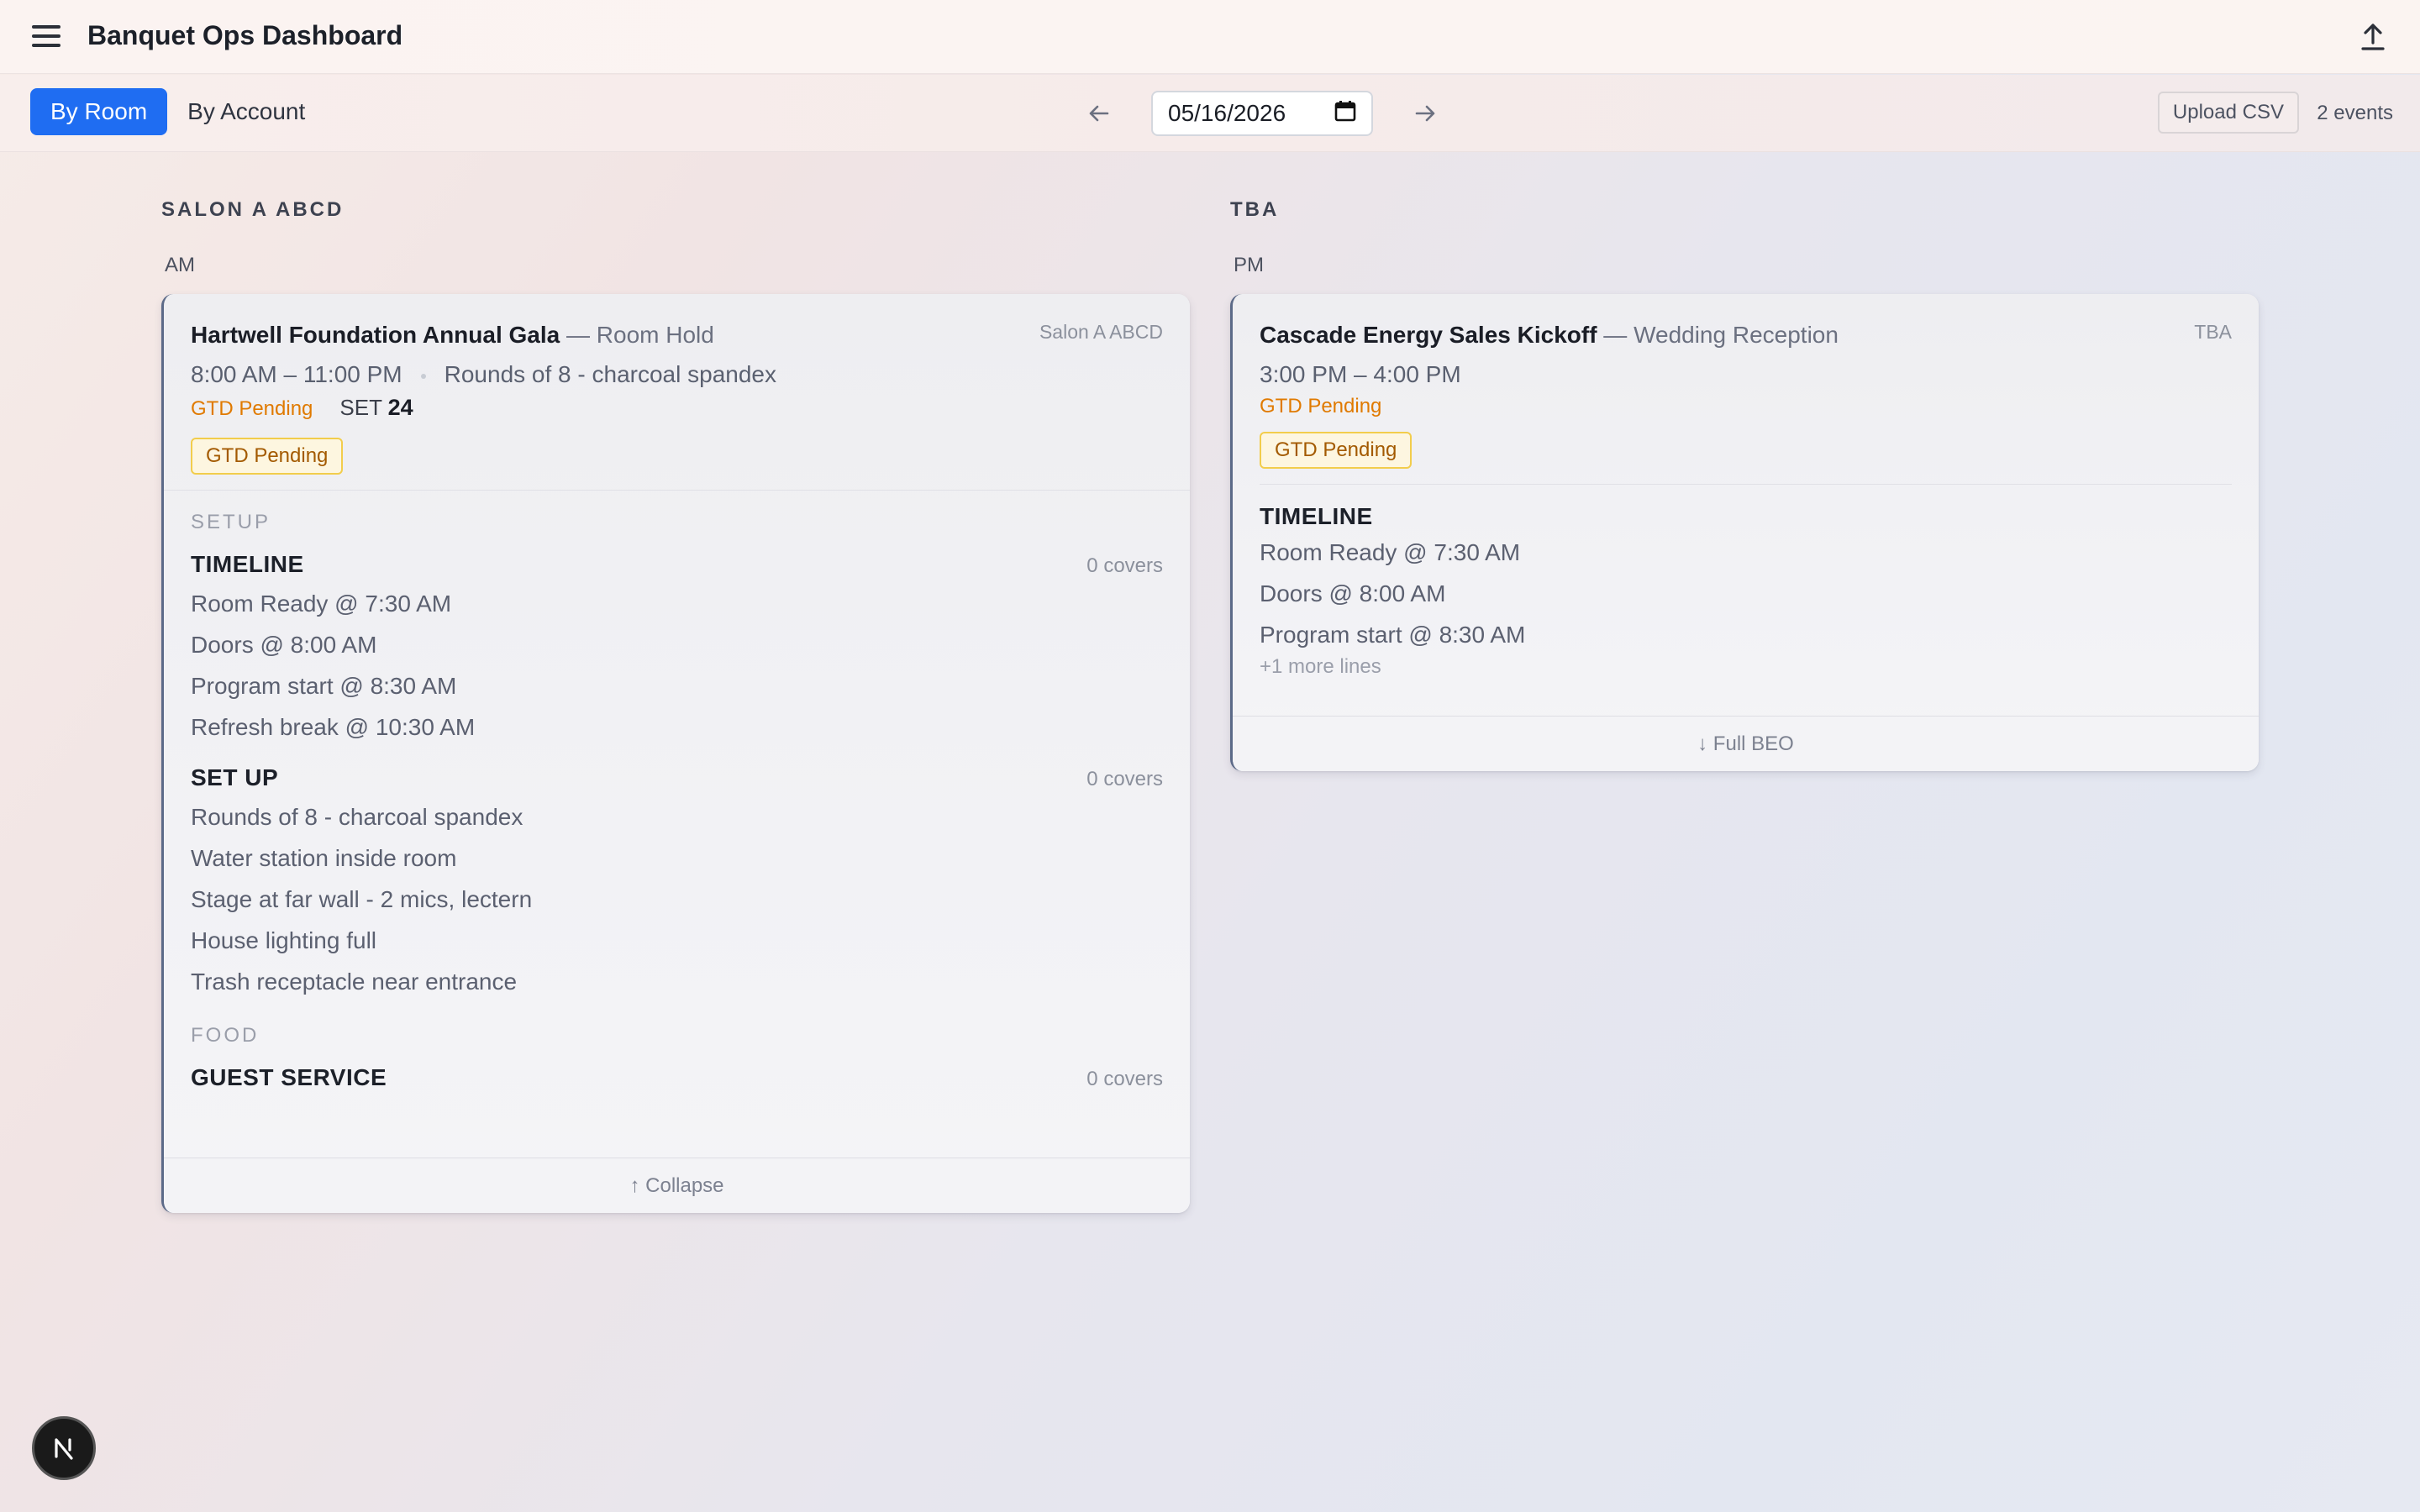  I want to click on full-beo-button: ↓ Full BEO, so click(1746, 743).